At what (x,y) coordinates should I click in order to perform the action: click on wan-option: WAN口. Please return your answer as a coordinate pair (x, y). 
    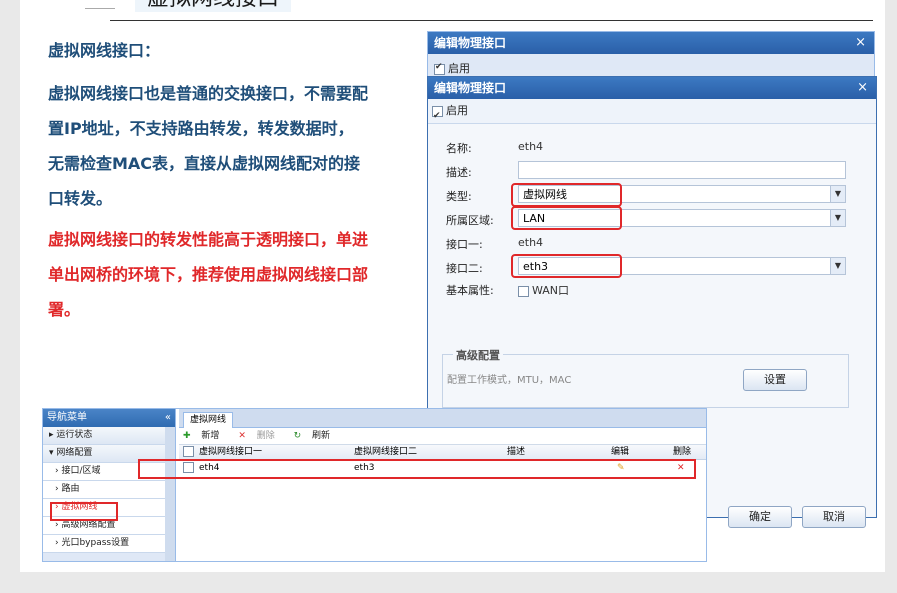
    Looking at the image, I should click on (543, 290).